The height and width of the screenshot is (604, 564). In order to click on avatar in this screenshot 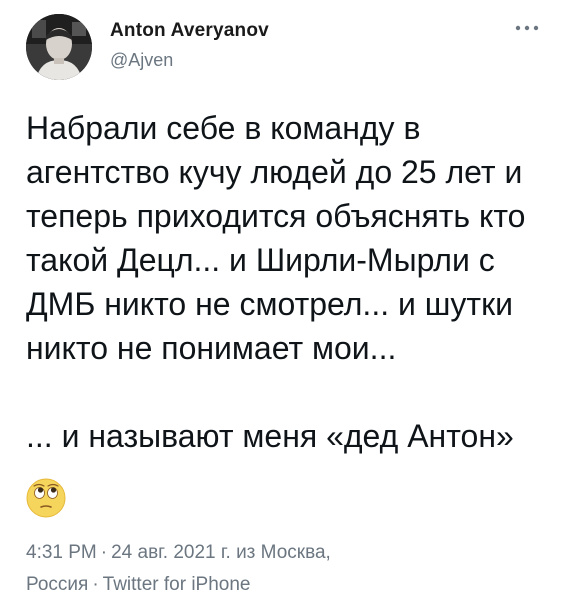, I will do `click(59, 47)`.